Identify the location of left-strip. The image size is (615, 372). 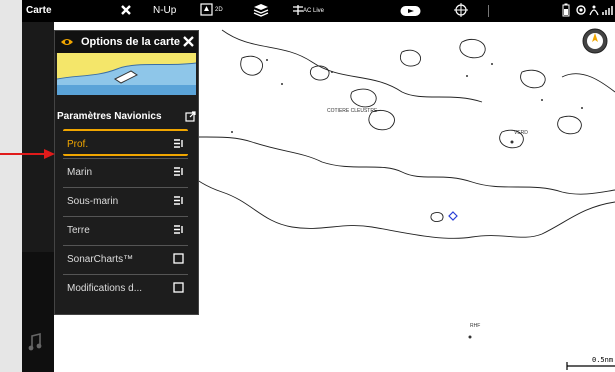
(38, 197).